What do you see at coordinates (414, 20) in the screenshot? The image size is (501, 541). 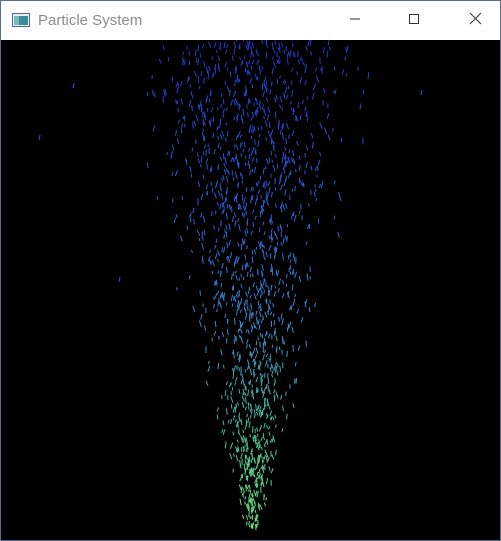 I see `maximize-button` at bounding box center [414, 20].